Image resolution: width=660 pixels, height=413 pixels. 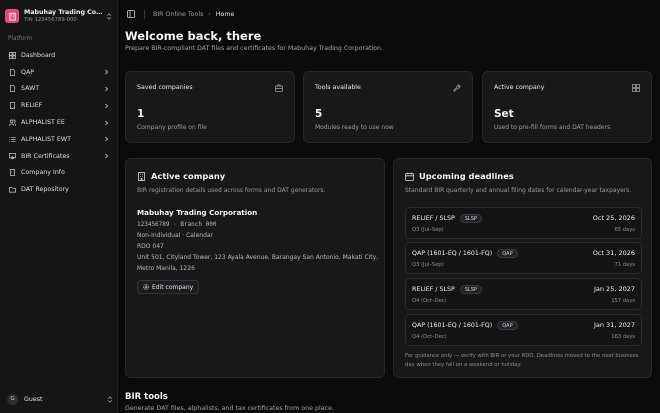 I want to click on deadline-date: Jan 25, 2027, so click(x=614, y=289).